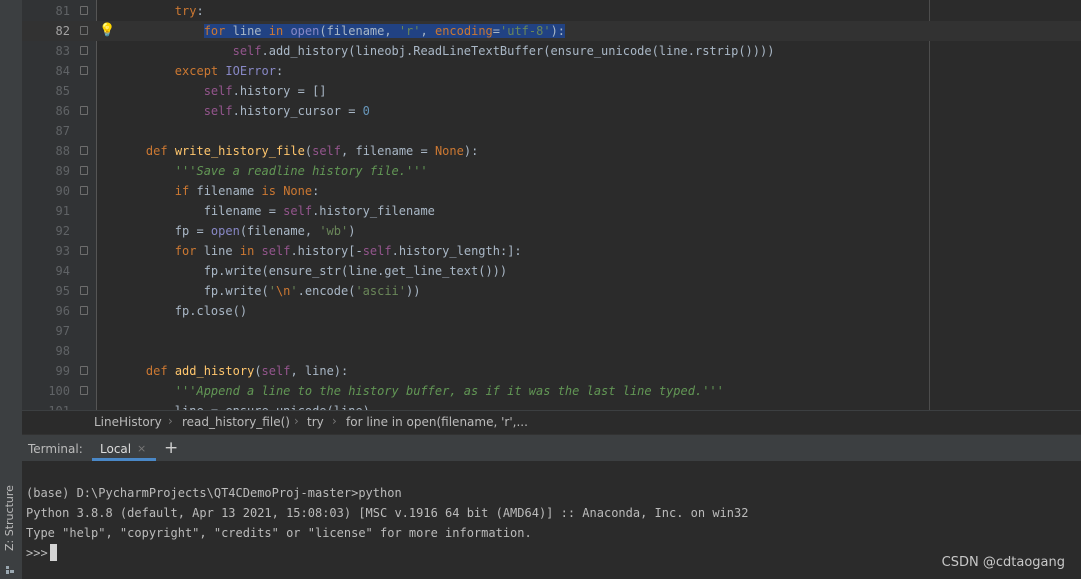 The height and width of the screenshot is (579, 1081). What do you see at coordinates (11, 289) in the screenshot?
I see `left-tool-strip: Z: Structure` at bounding box center [11, 289].